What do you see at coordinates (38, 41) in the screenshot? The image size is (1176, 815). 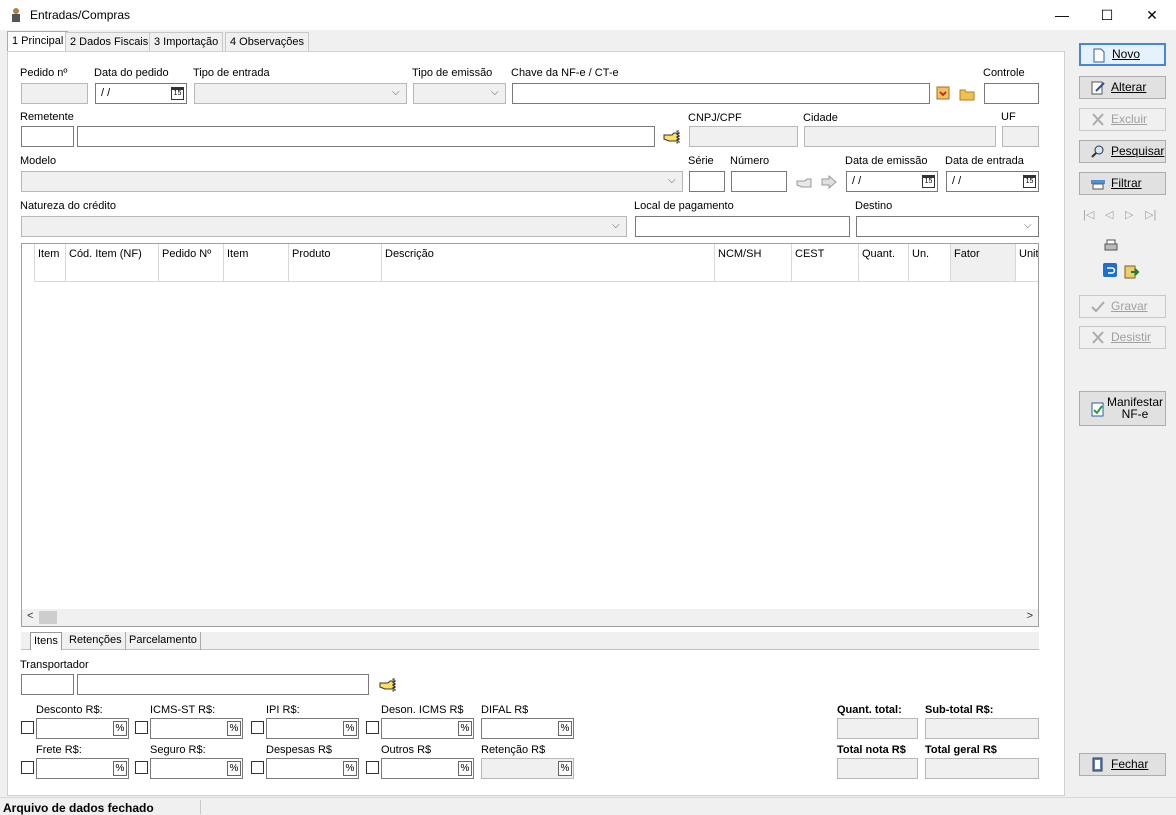 I see `tab-principal: 1 Principal` at bounding box center [38, 41].